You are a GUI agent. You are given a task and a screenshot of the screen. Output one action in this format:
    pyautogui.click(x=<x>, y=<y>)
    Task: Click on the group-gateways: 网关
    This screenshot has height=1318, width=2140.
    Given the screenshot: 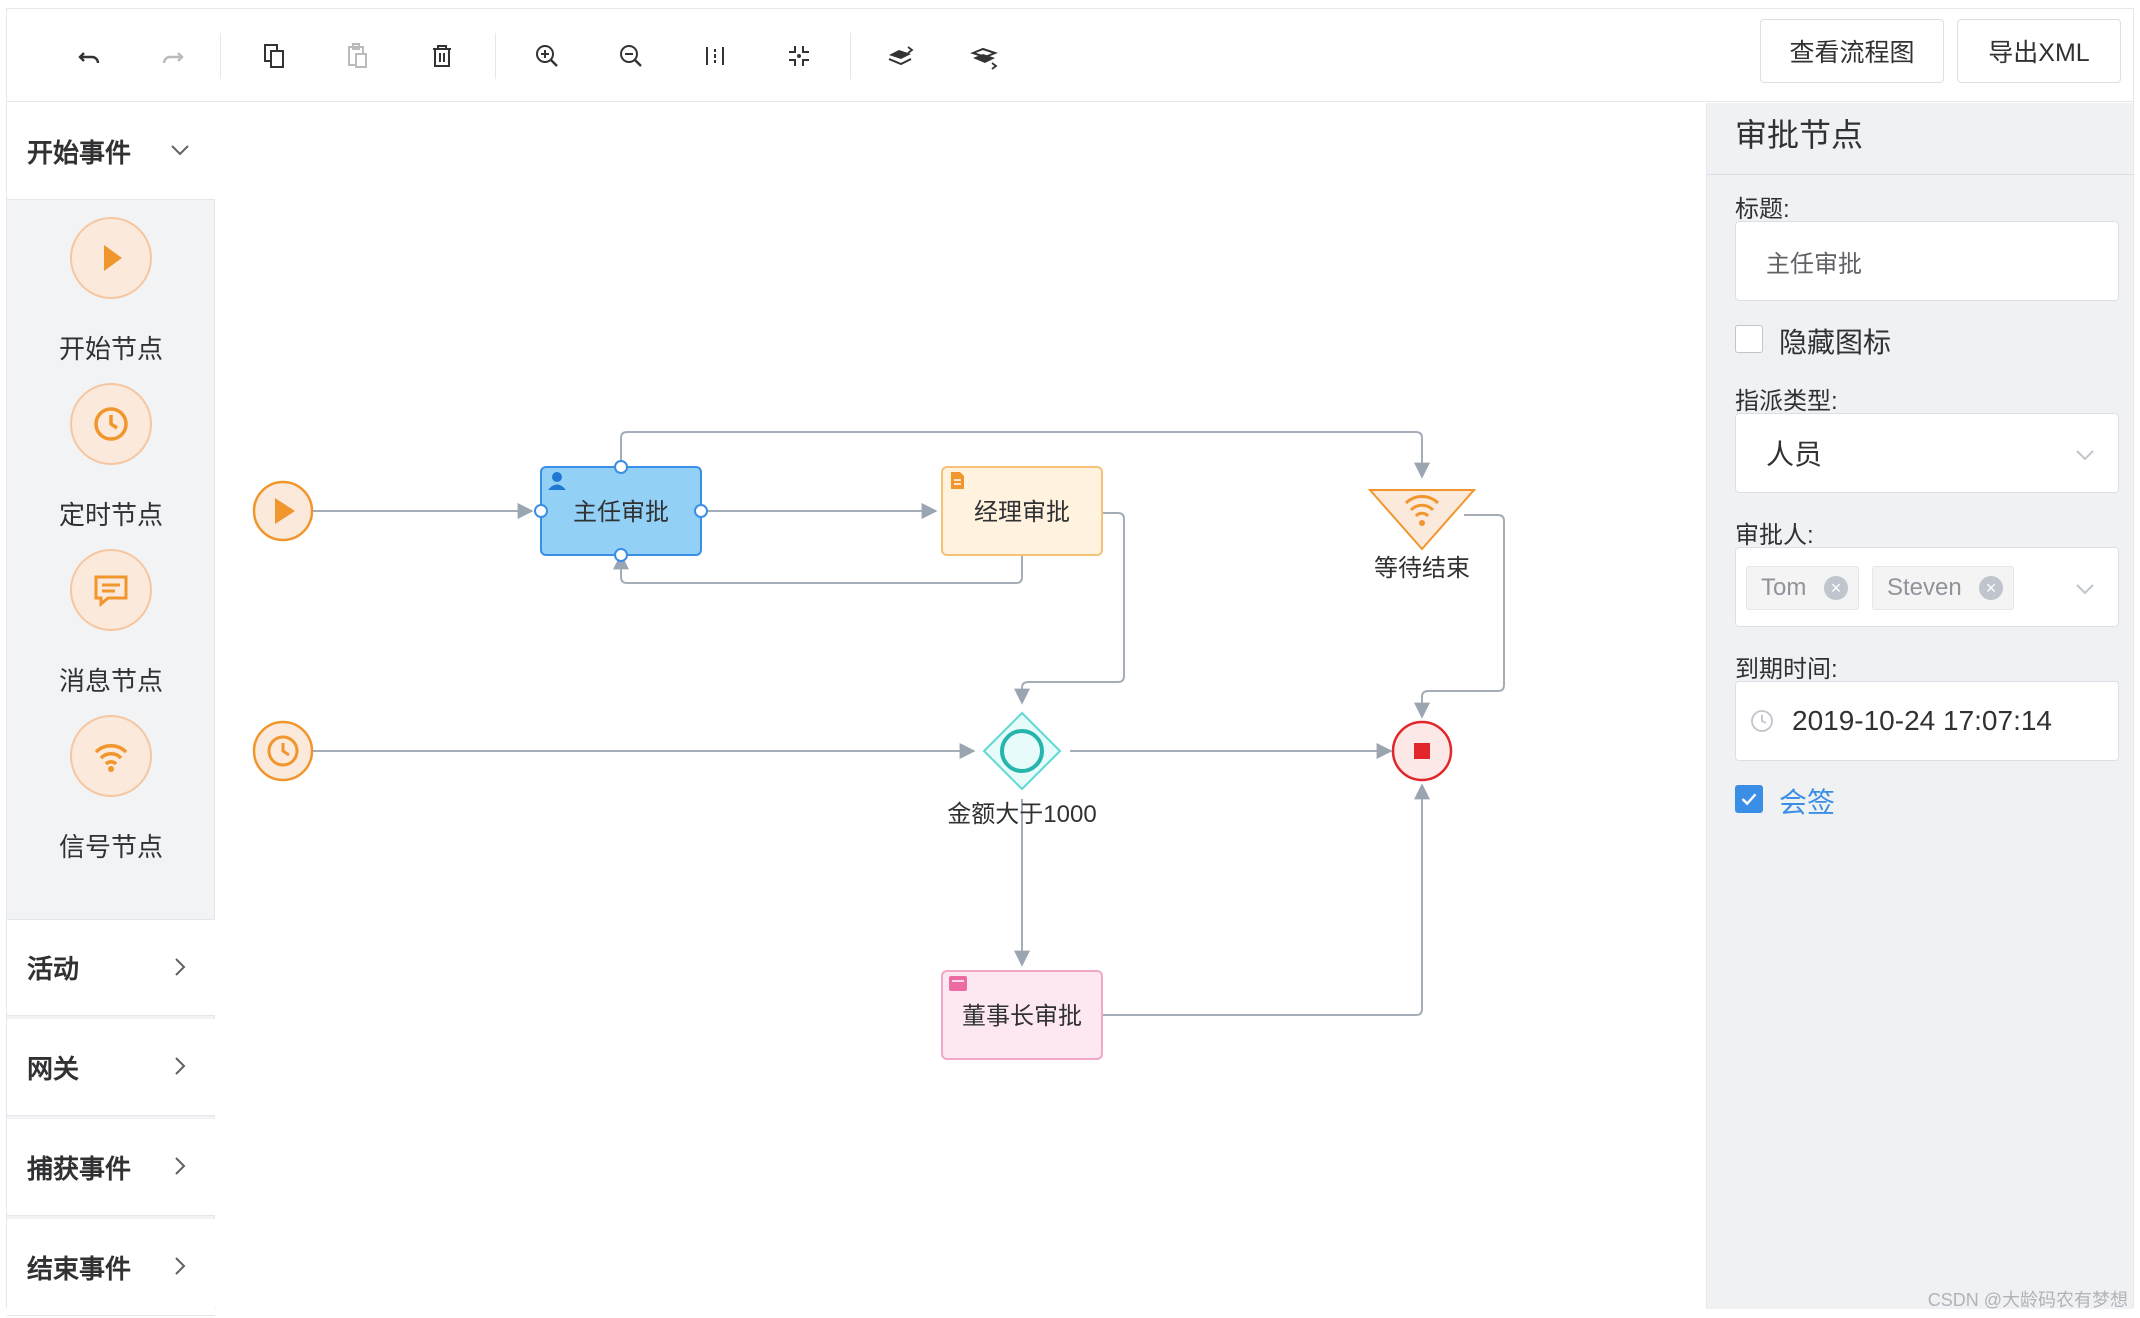 What is the action you would take?
    pyautogui.click(x=111, y=1067)
    